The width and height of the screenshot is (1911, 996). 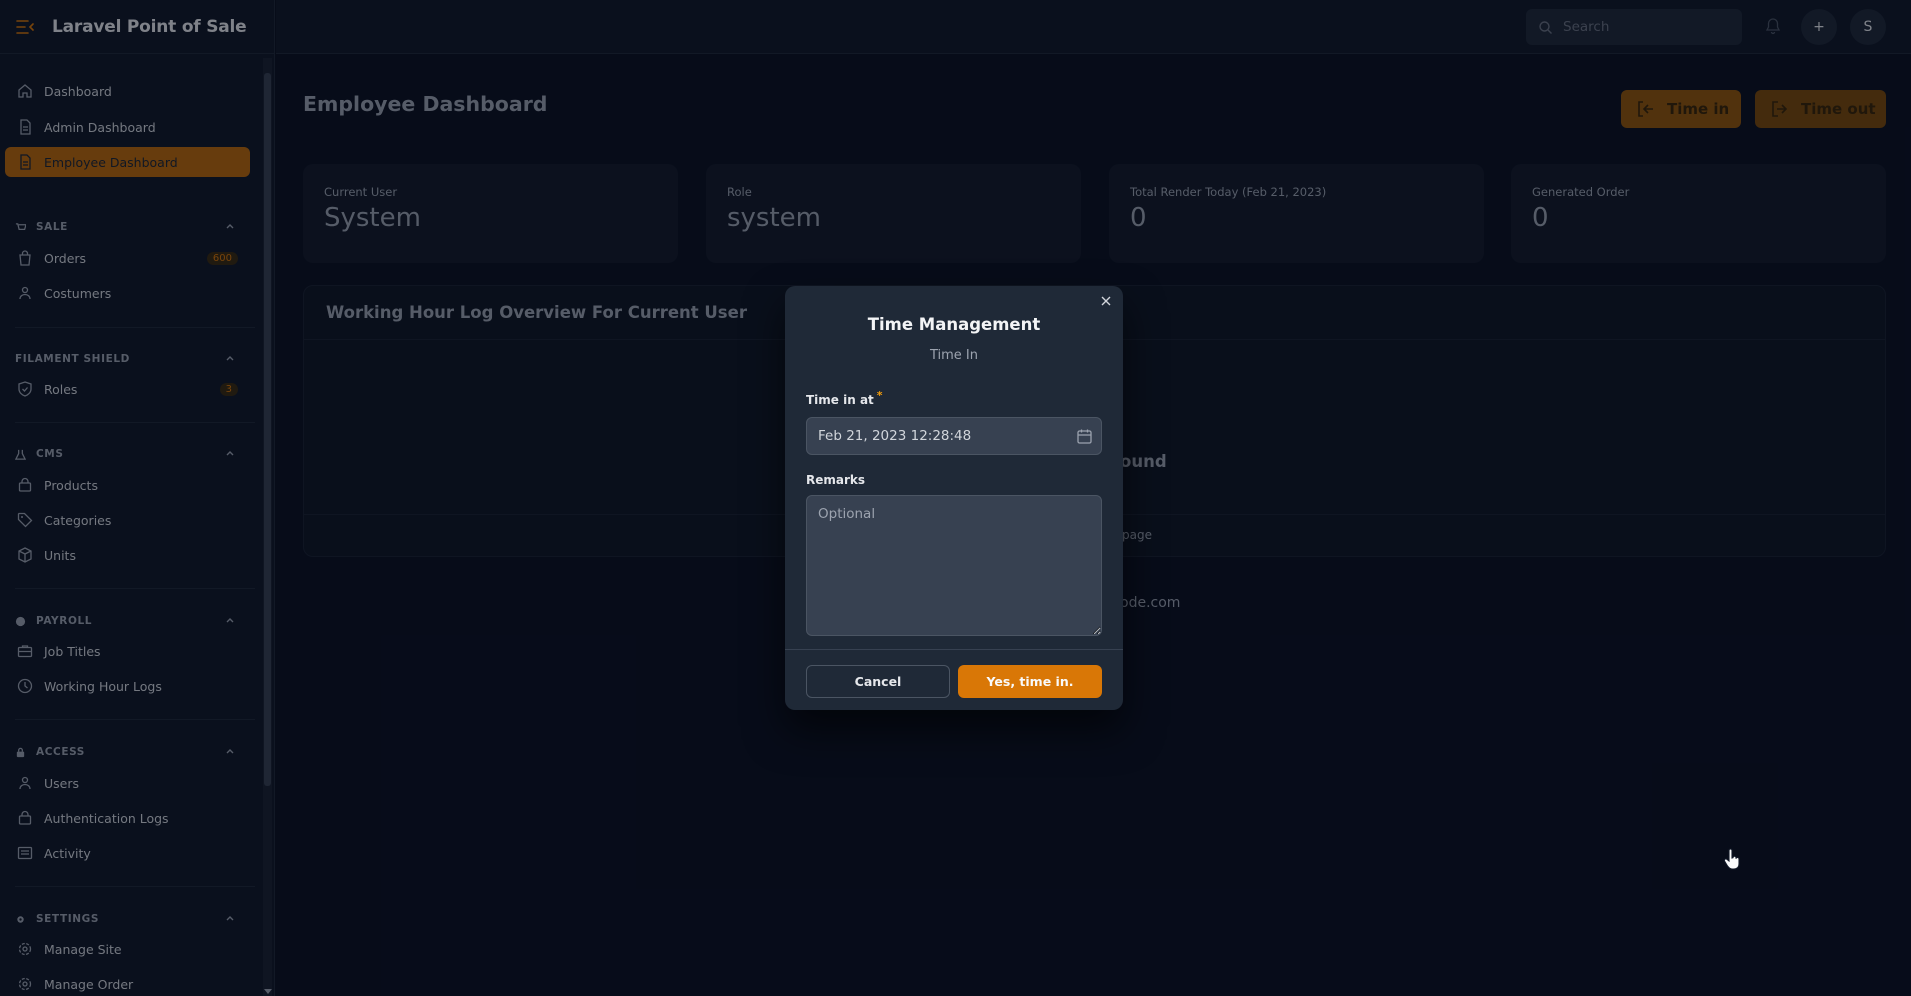 I want to click on hand-pointer-icon, so click(x=1731, y=859).